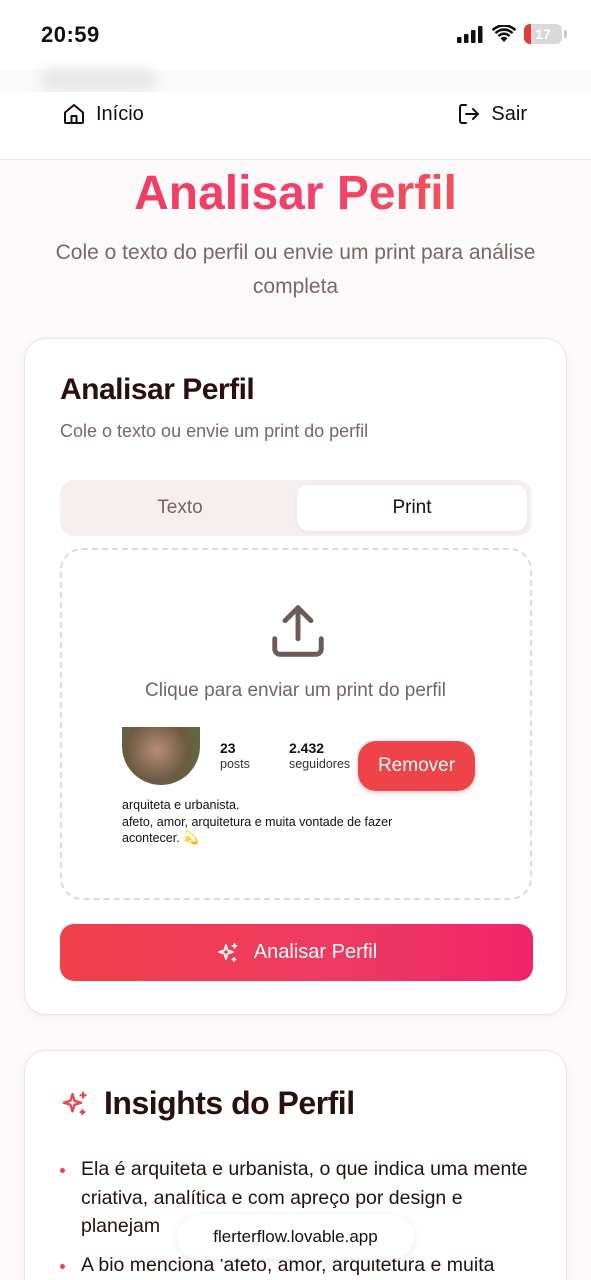 Image resolution: width=591 pixels, height=1280 pixels. Describe the element at coordinates (229, 1103) in the screenshot. I see `insights-title: Insights do Perfil` at that location.